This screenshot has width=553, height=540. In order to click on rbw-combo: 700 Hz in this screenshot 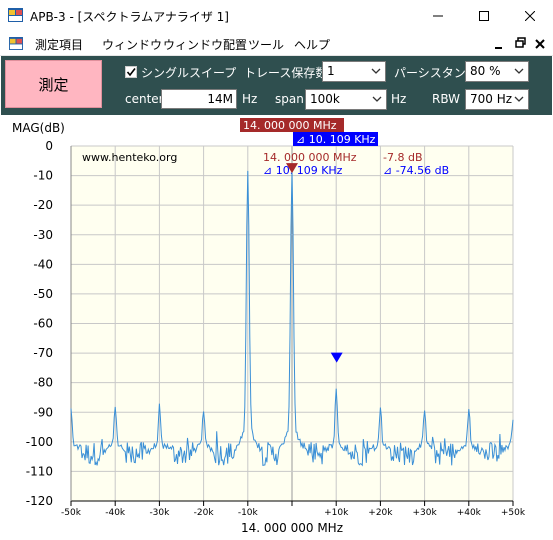, I will do `click(497, 99)`.